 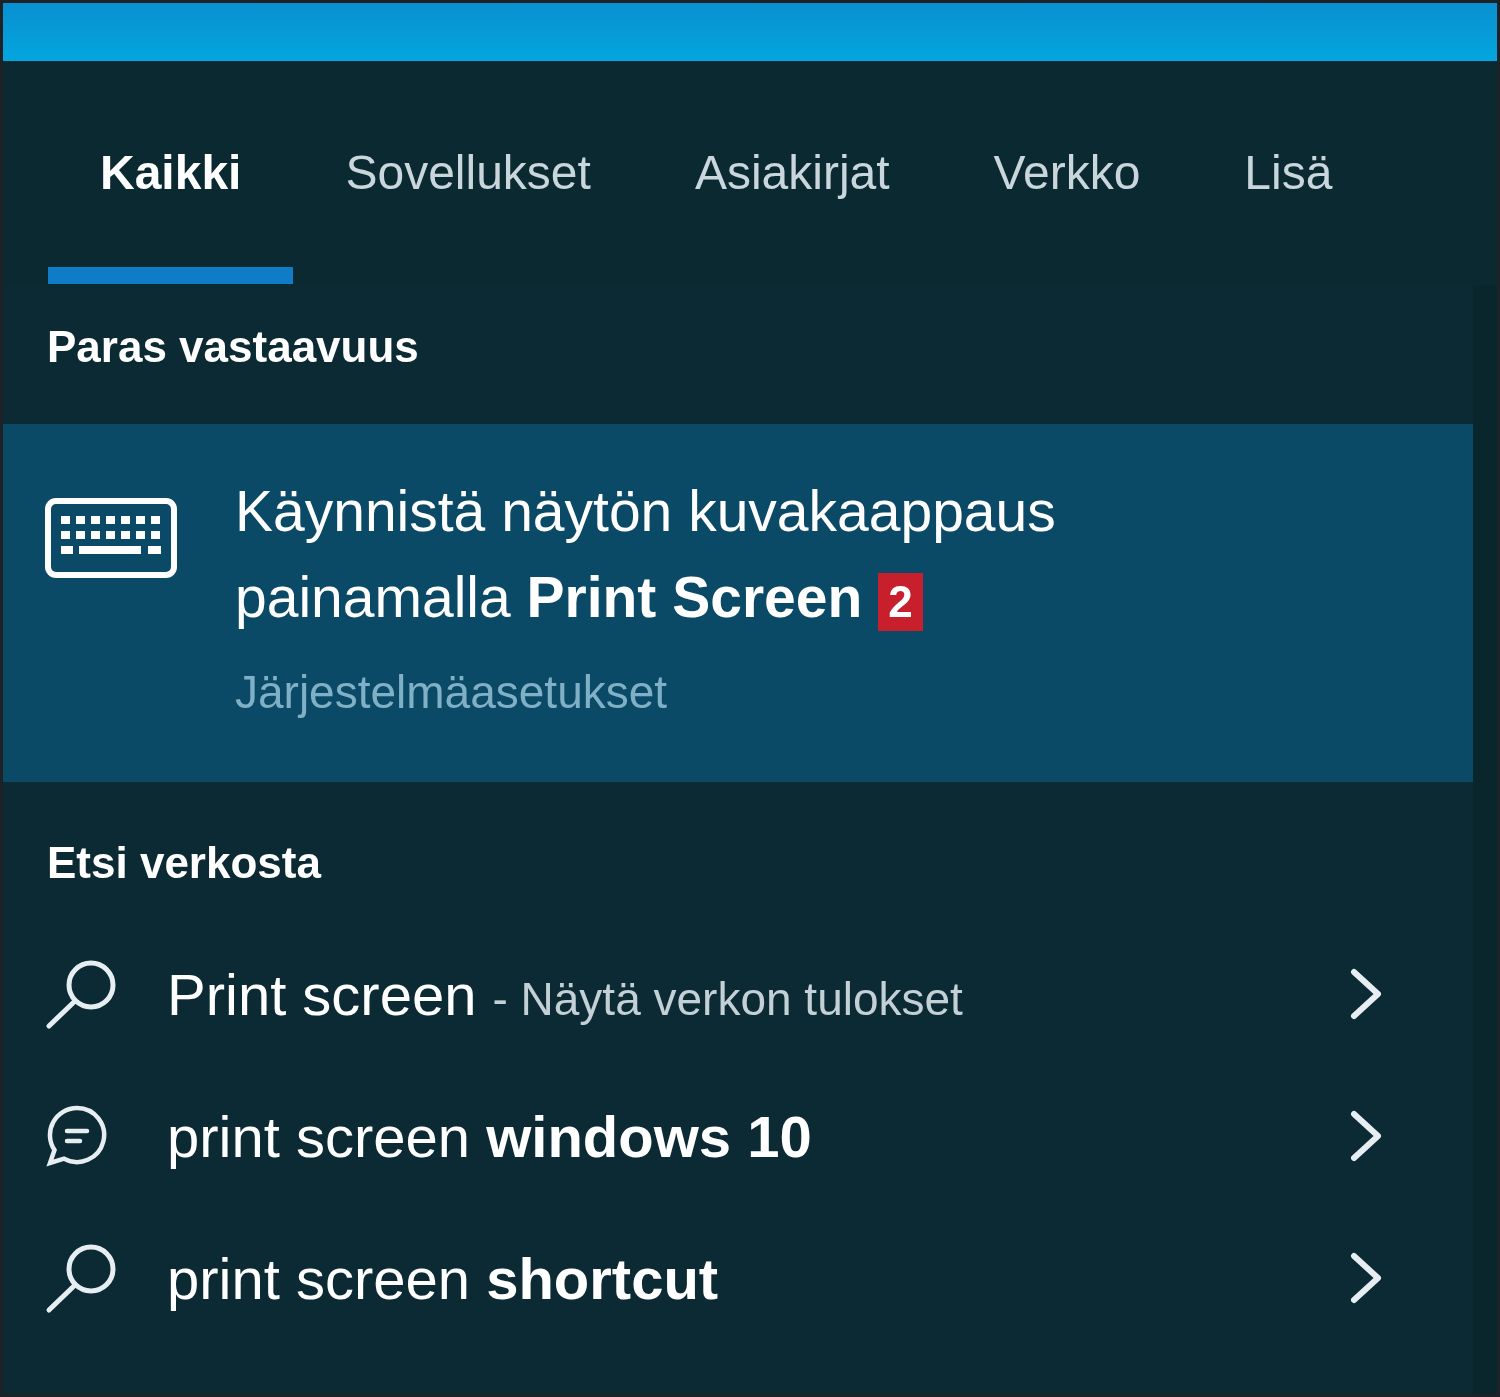 I want to click on result-subtitle: Järjestelmäasetukset, so click(x=452, y=692).